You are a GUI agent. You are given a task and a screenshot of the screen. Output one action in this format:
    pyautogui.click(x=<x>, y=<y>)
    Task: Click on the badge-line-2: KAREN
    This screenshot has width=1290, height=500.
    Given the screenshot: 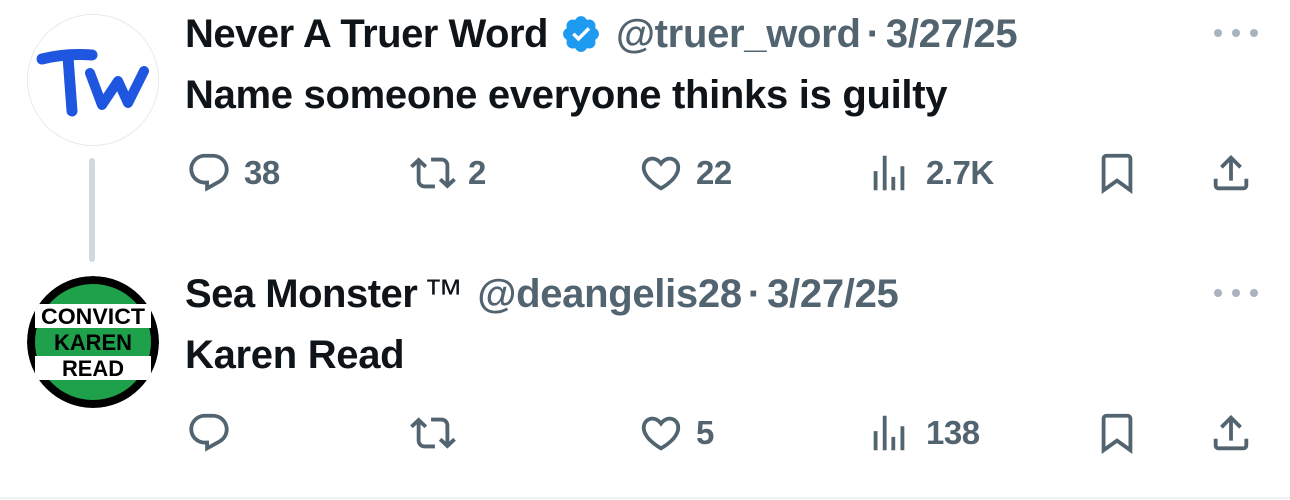 What is the action you would take?
    pyautogui.click(x=93, y=342)
    